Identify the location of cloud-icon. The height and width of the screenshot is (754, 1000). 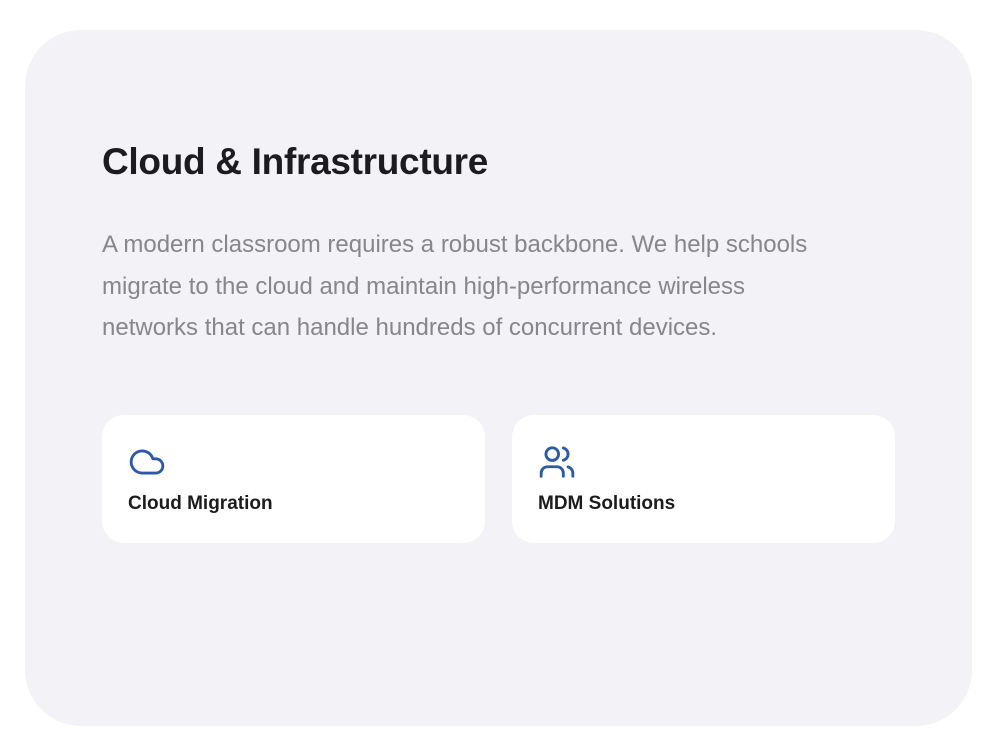
(147, 462).